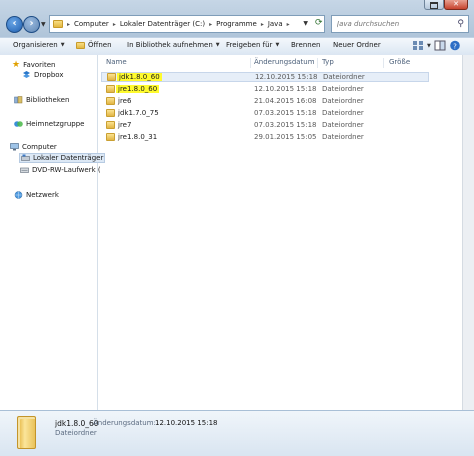 This screenshot has height=456, width=474. I want to click on view-options-icon, so click(418, 45).